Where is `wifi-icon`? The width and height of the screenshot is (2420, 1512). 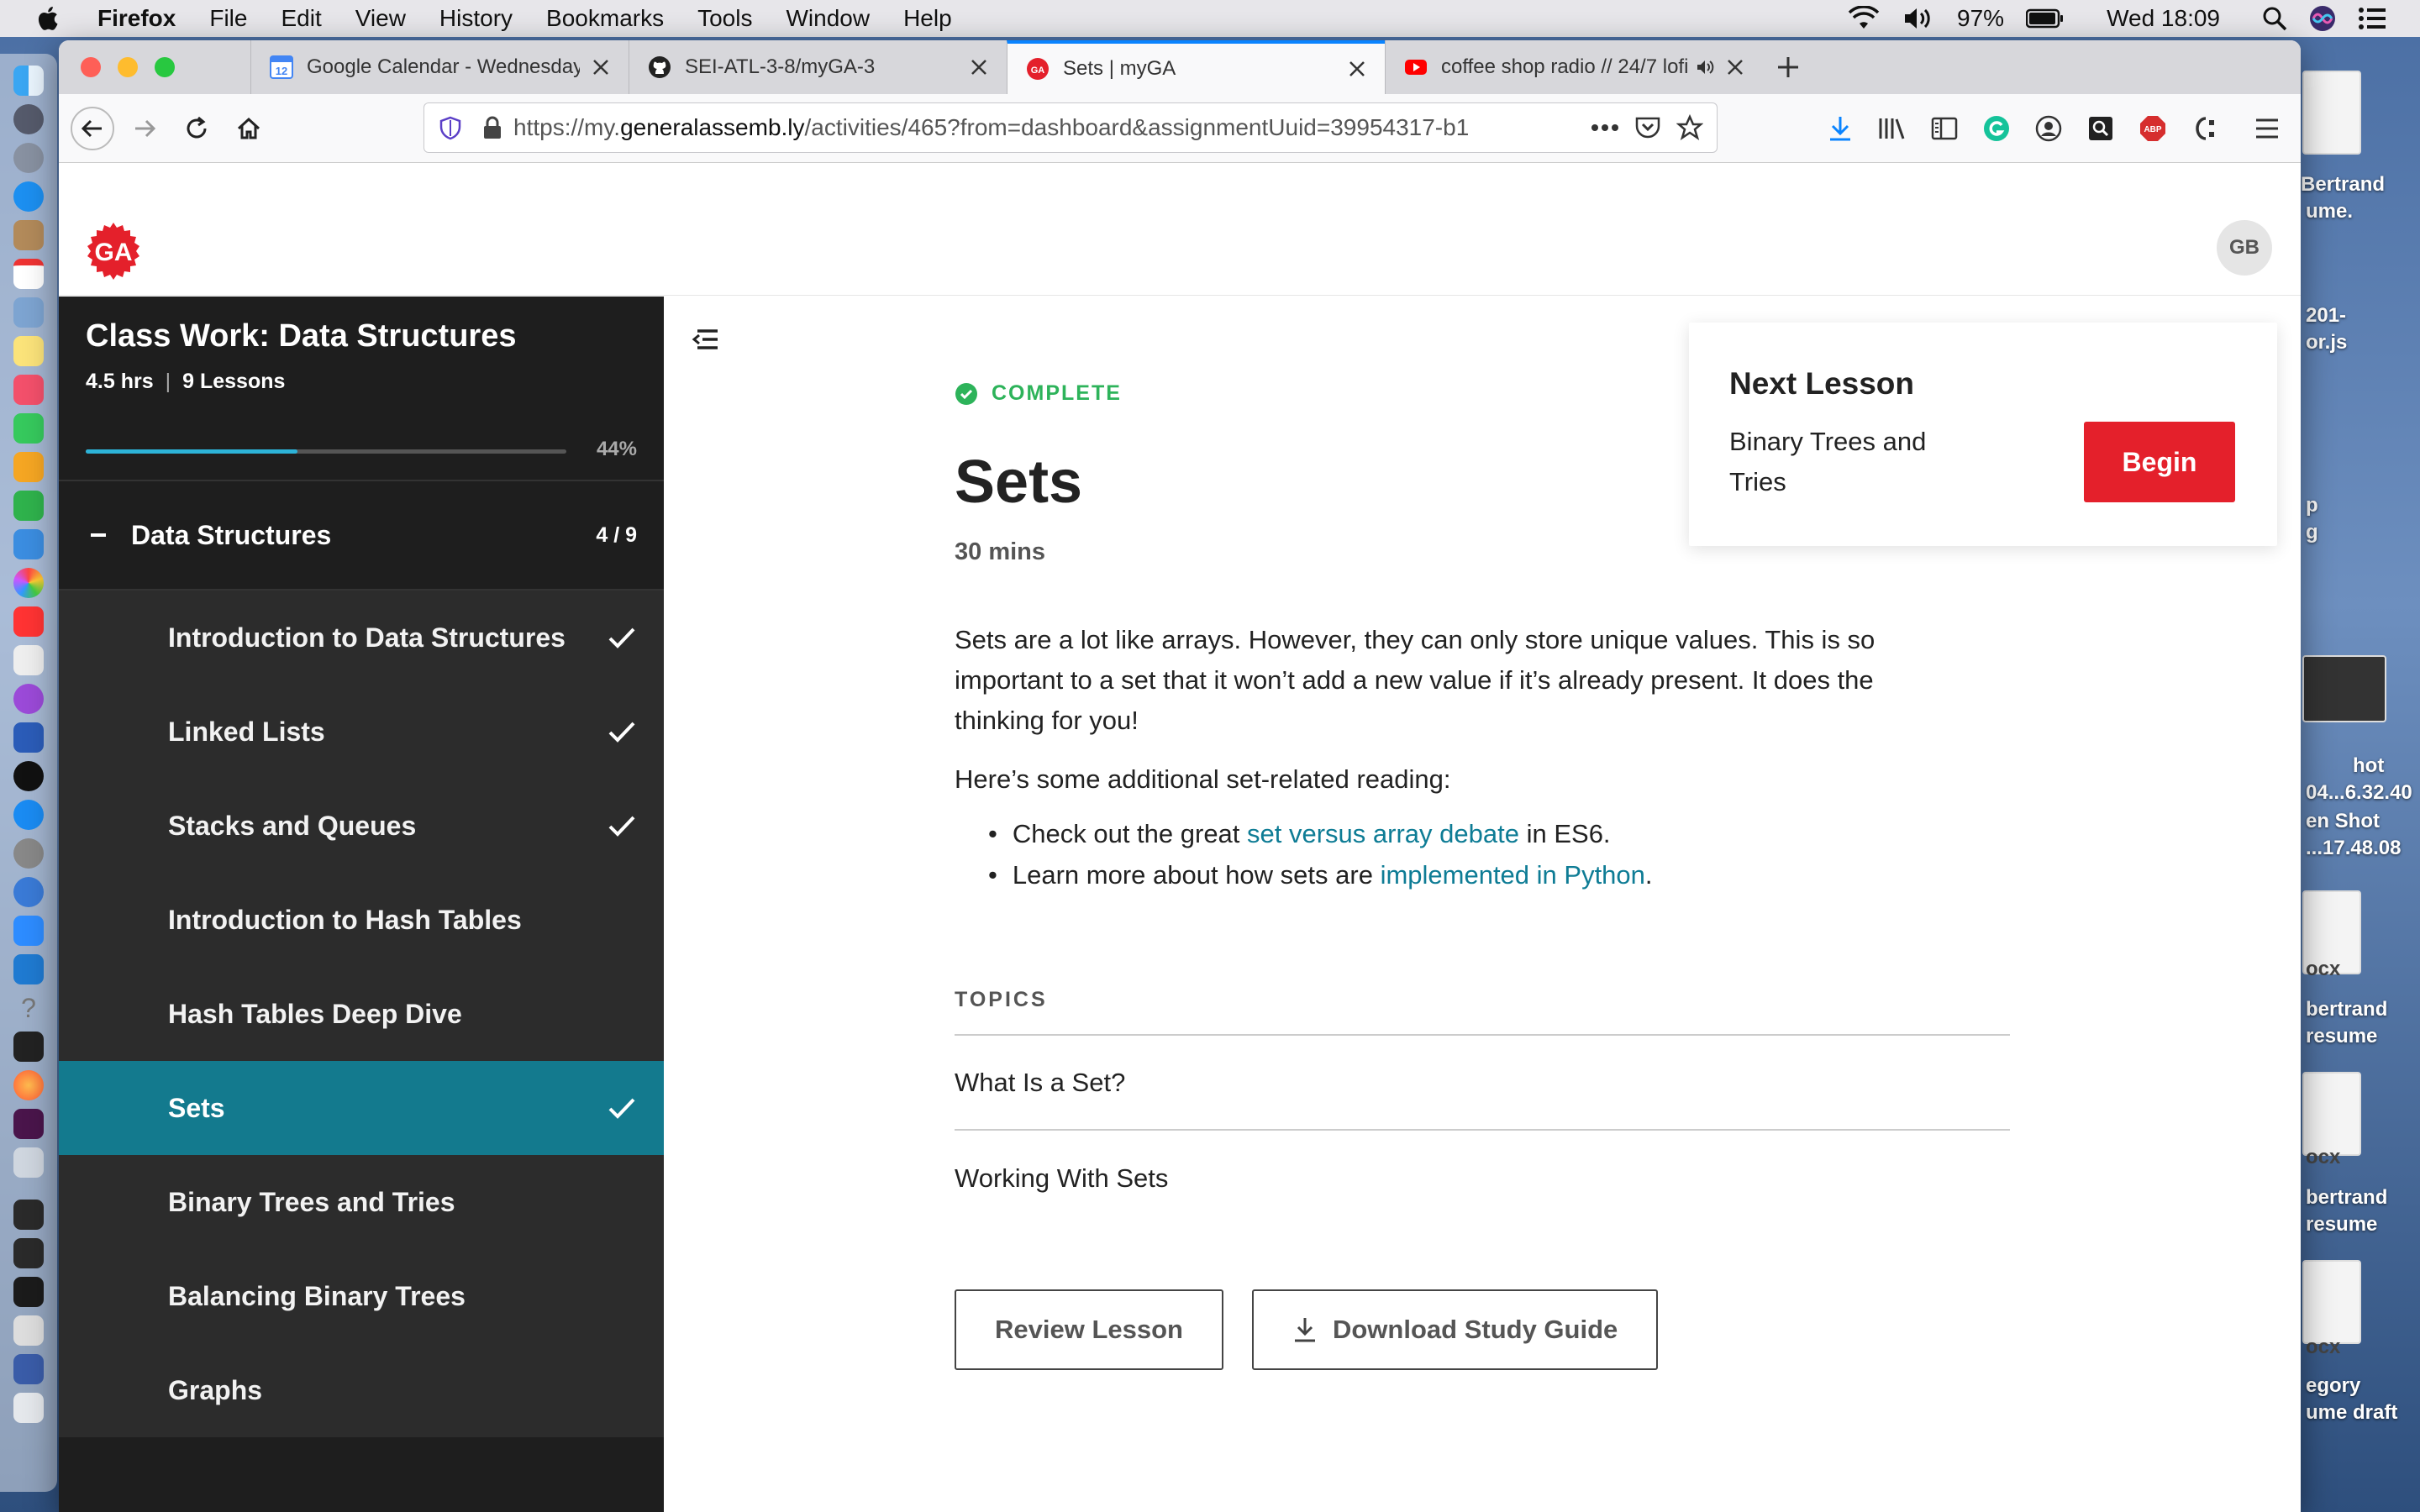
wifi-icon is located at coordinates (1864, 18).